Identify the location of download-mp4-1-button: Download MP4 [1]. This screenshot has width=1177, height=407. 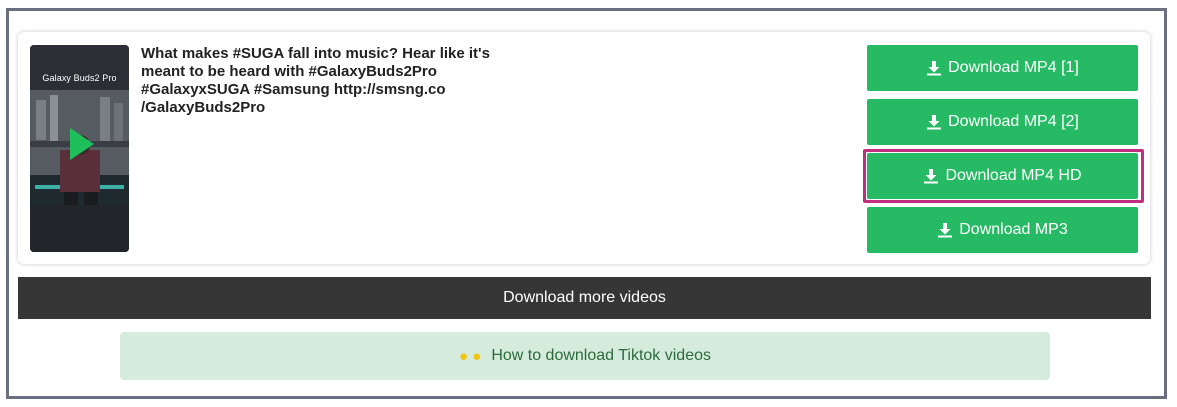
(1002, 68).